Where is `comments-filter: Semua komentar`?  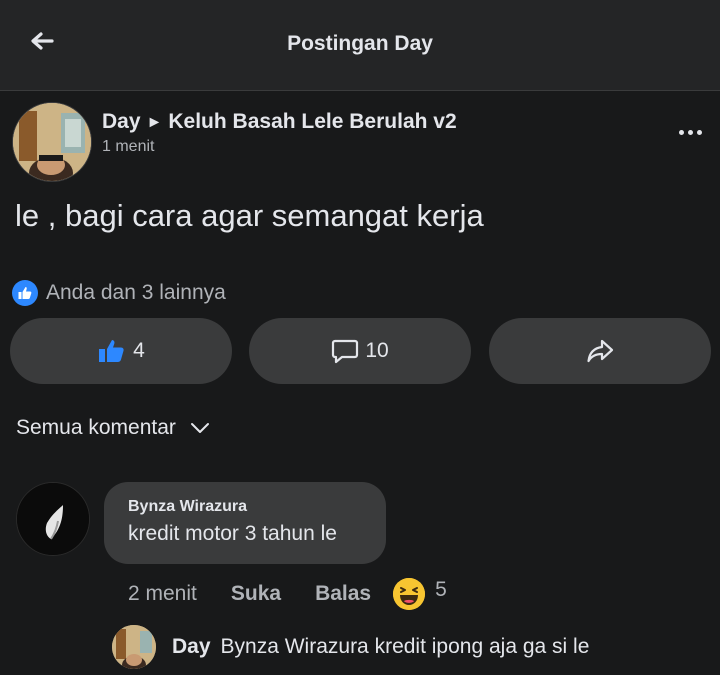
comments-filter: Semua komentar is located at coordinates (113, 428).